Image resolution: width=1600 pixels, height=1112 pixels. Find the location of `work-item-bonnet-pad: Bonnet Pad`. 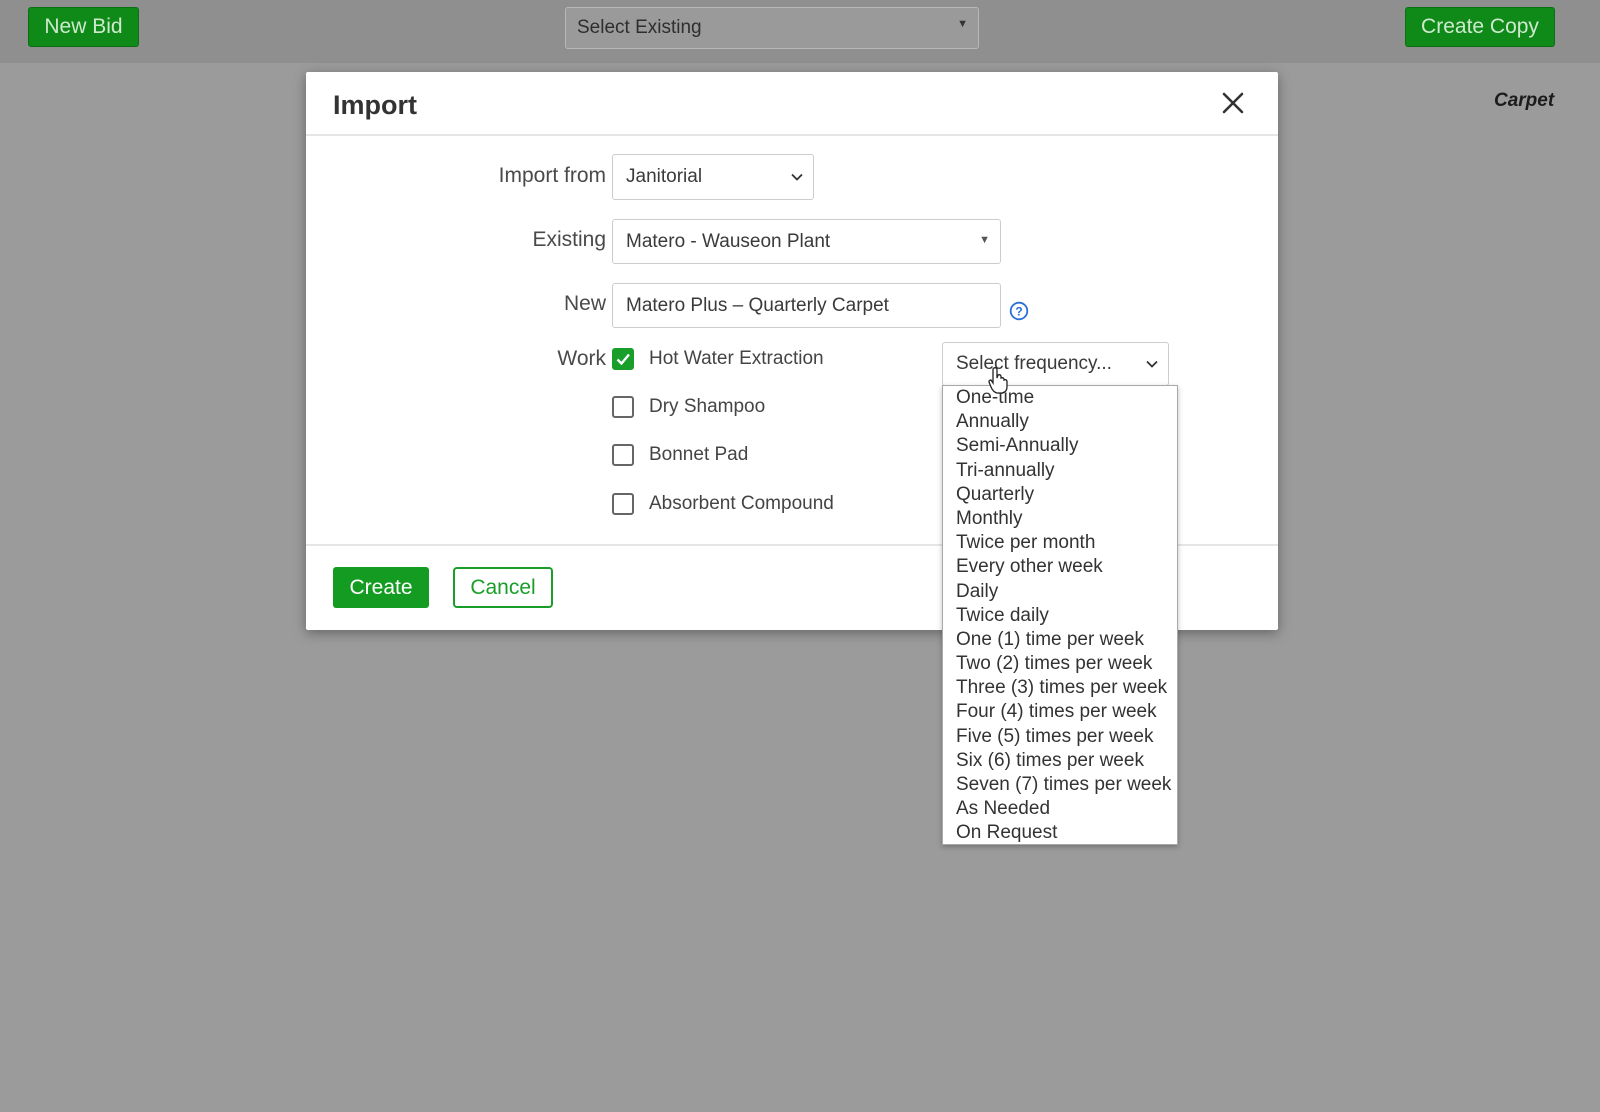

work-item-bonnet-pad: Bonnet Pad is located at coordinates (680, 455).